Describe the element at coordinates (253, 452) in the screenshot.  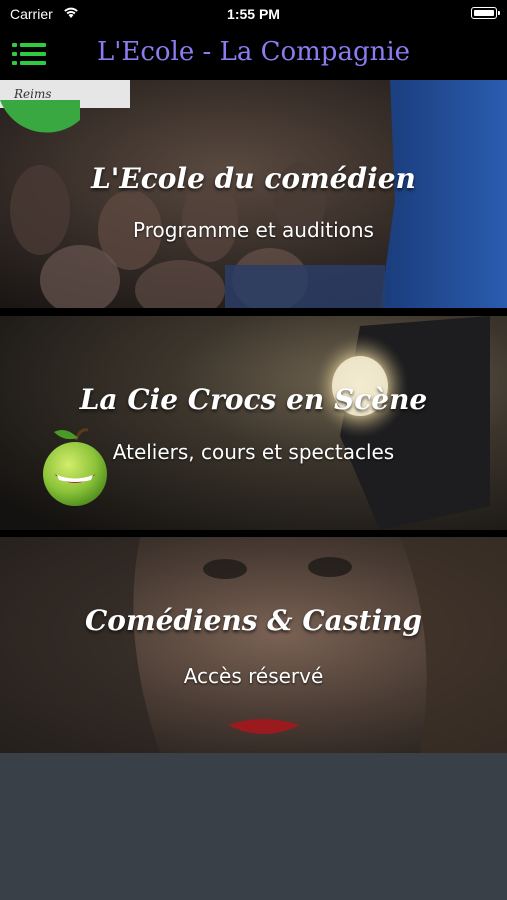
I see `card-subtitle: Ateliers, cours et spectacles` at that location.